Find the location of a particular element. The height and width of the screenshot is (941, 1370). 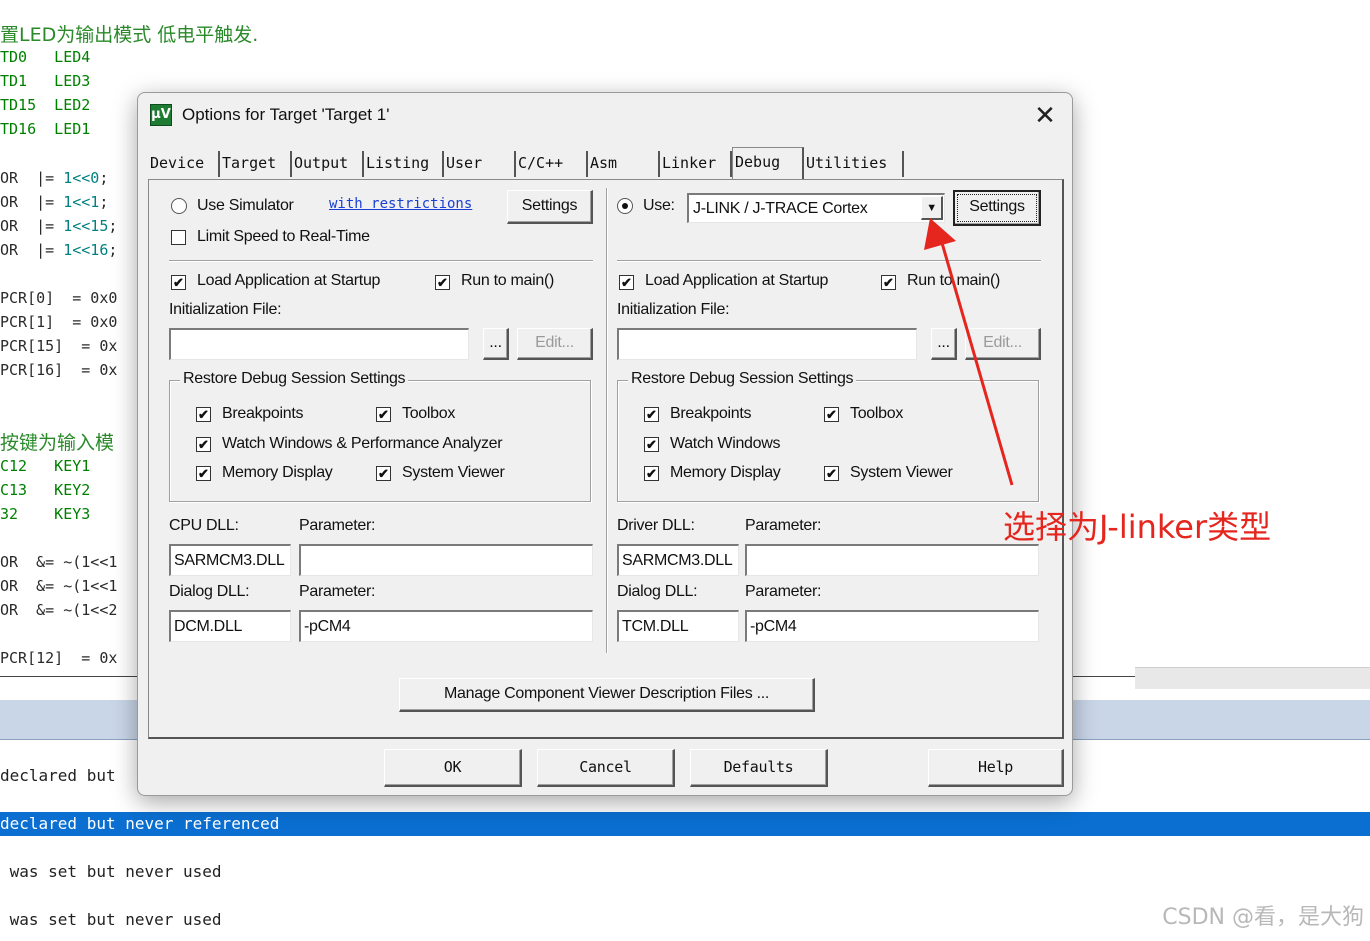

driver-dll-input: SARMCM3.DLL is located at coordinates (678, 560).